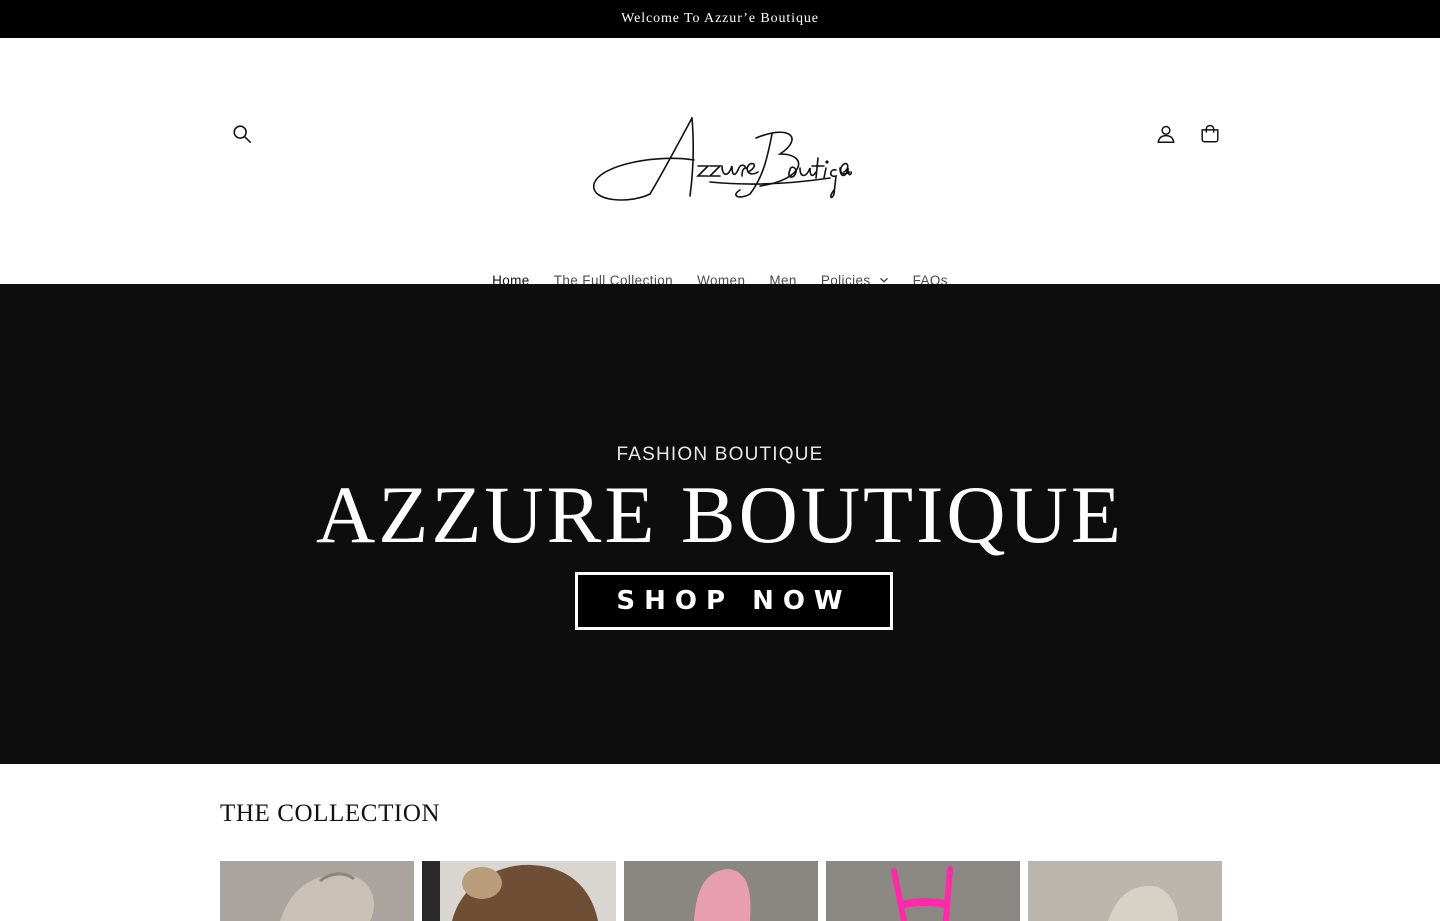  I want to click on shop-now-button: SHOP NOW, so click(734, 601).